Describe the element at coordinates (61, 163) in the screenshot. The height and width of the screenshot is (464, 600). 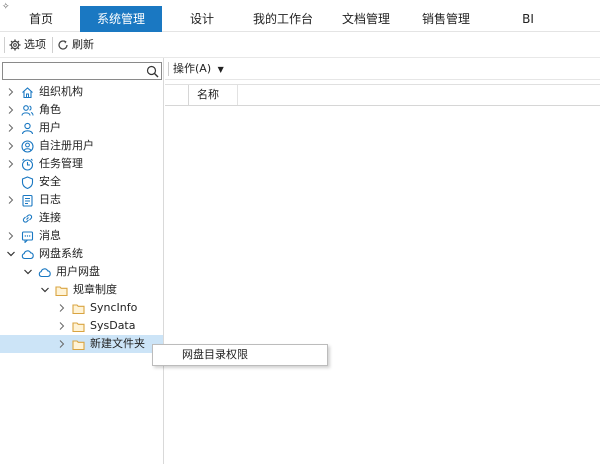
I see `tree-item-label: 任务管理` at that location.